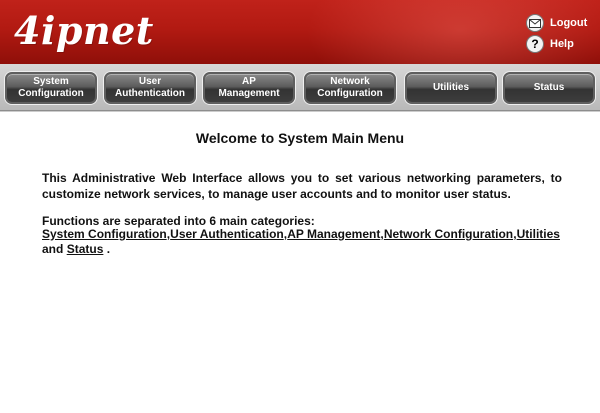 The image size is (600, 413). Describe the element at coordinates (549, 88) in the screenshot. I see `tab-status: Status` at that location.